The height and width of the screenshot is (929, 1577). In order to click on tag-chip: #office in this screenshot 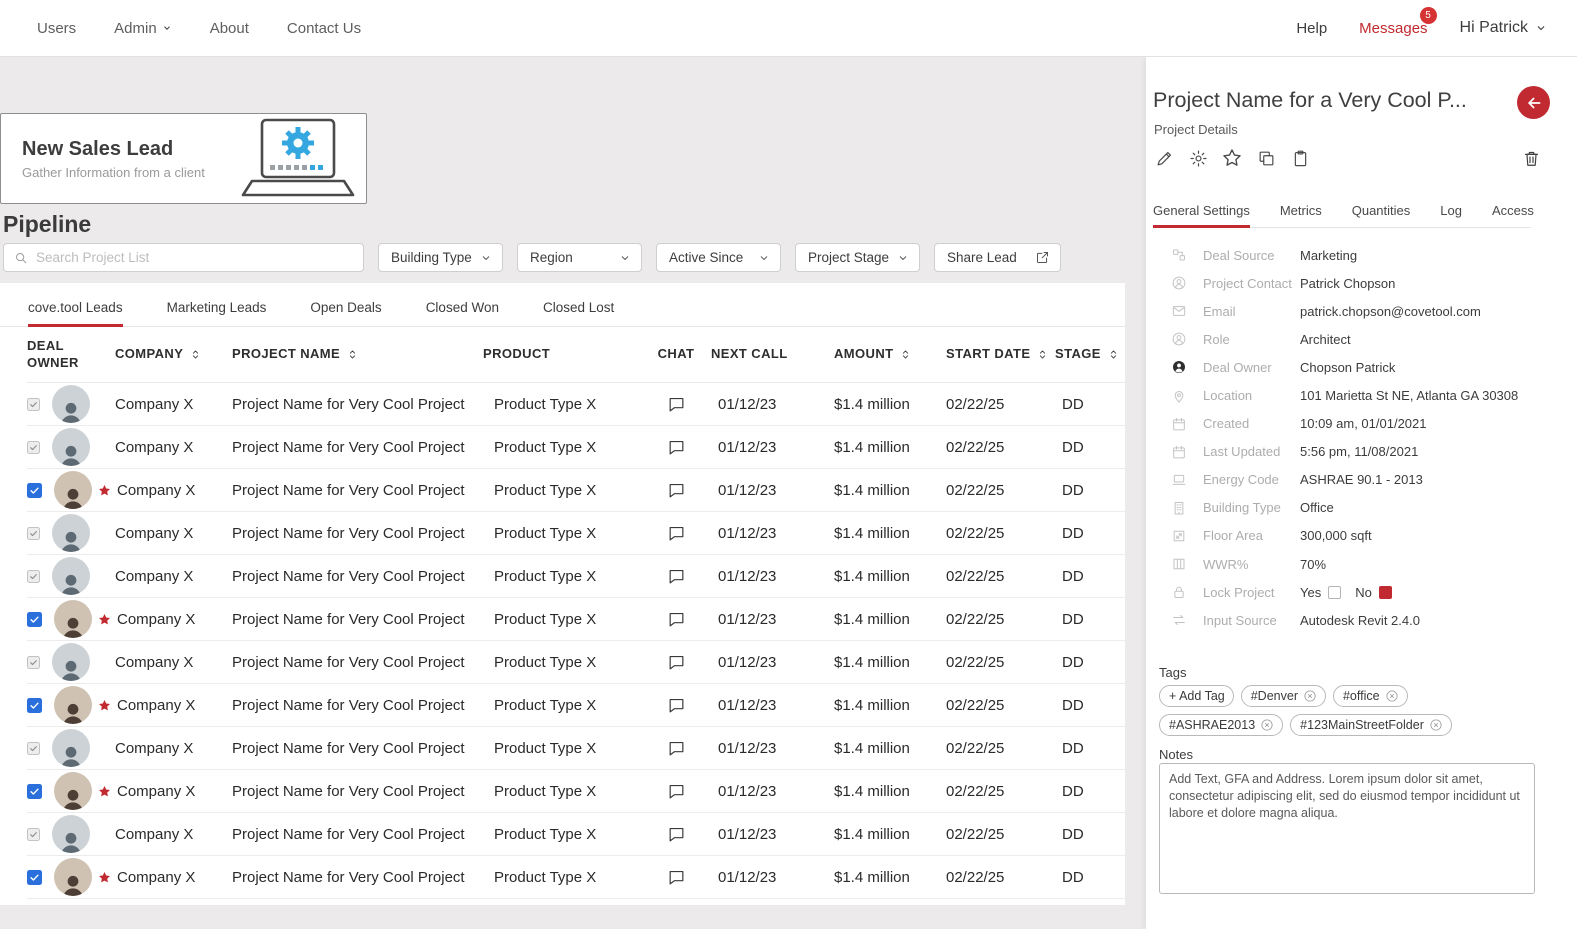, I will do `click(1370, 696)`.